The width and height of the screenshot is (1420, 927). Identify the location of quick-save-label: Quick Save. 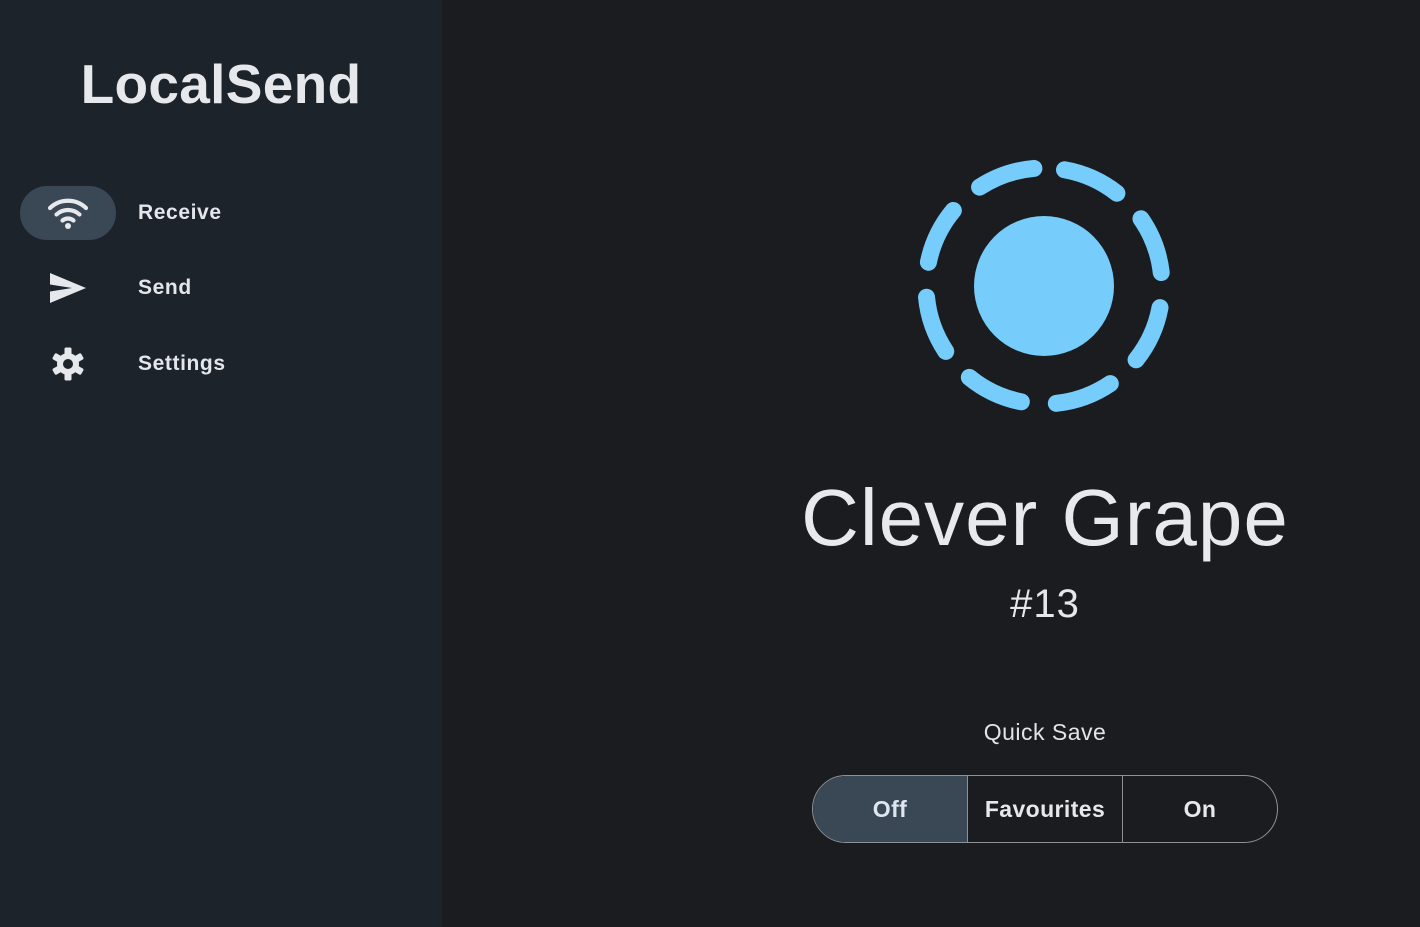
(1045, 732).